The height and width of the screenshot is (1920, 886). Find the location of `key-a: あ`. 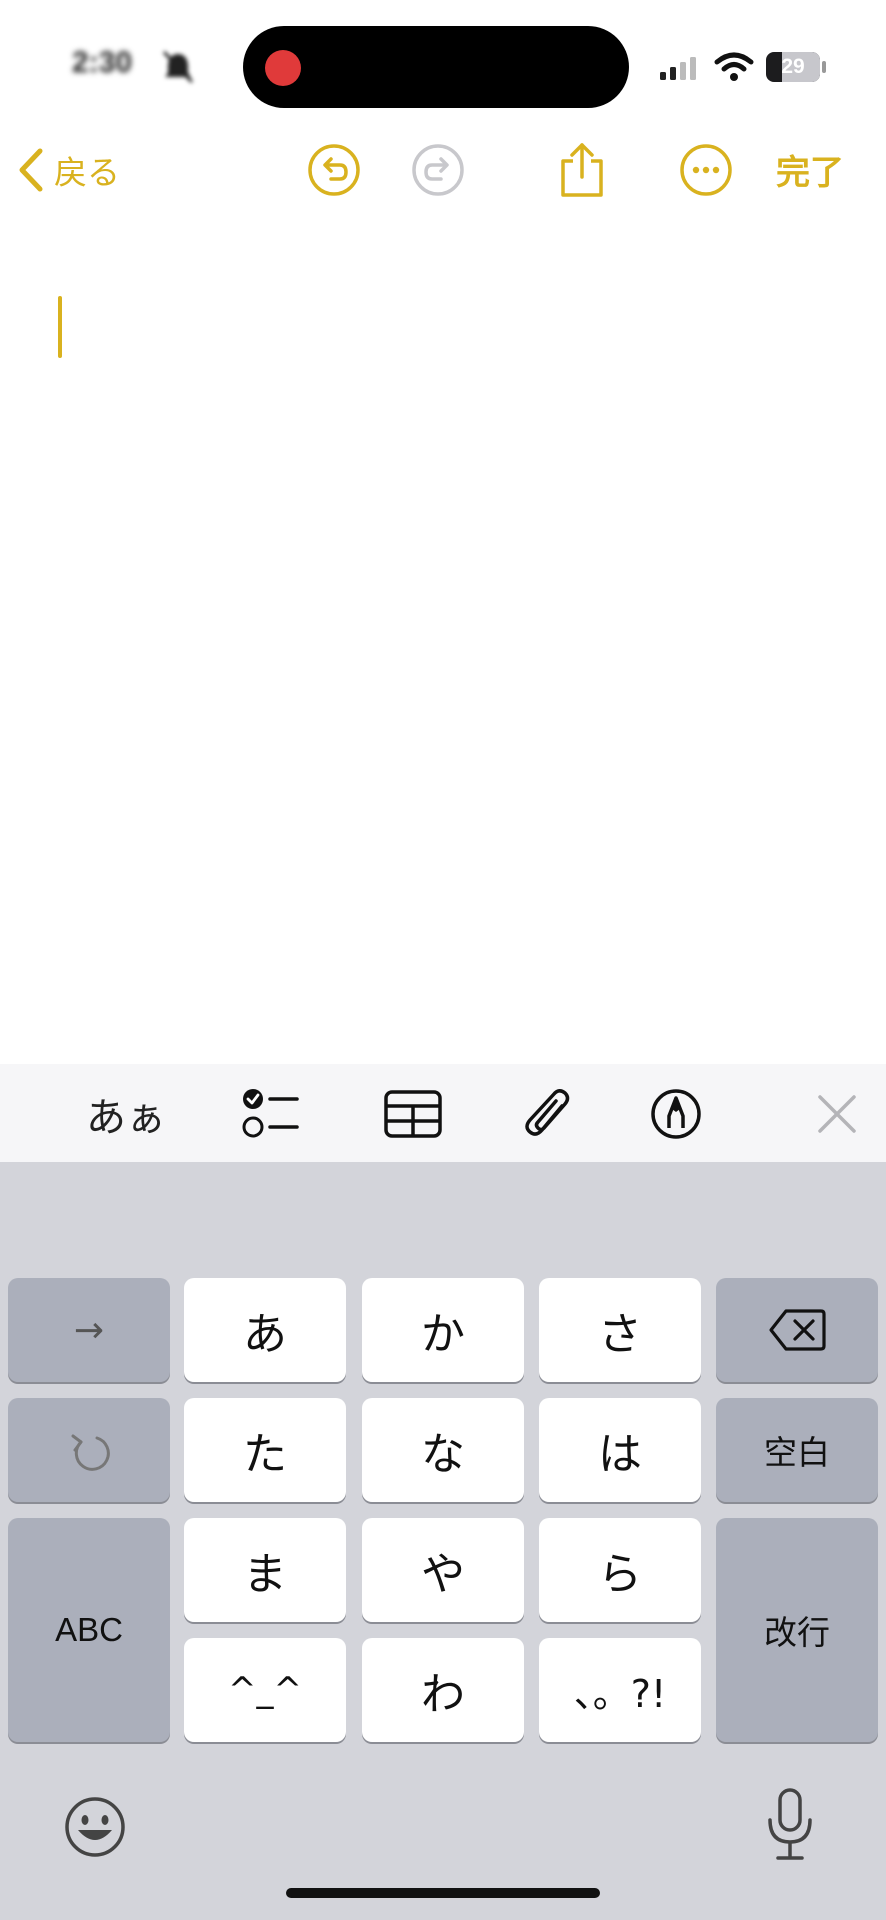

key-a: あ is located at coordinates (265, 1330).